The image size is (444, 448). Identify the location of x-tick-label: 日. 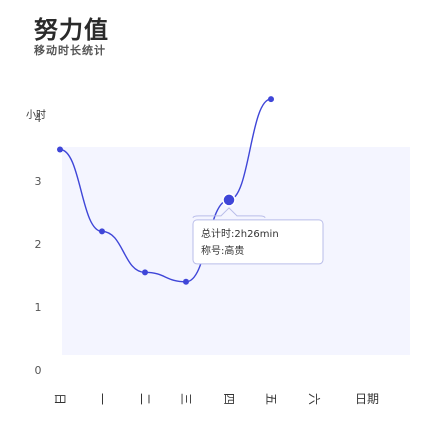
(60, 399).